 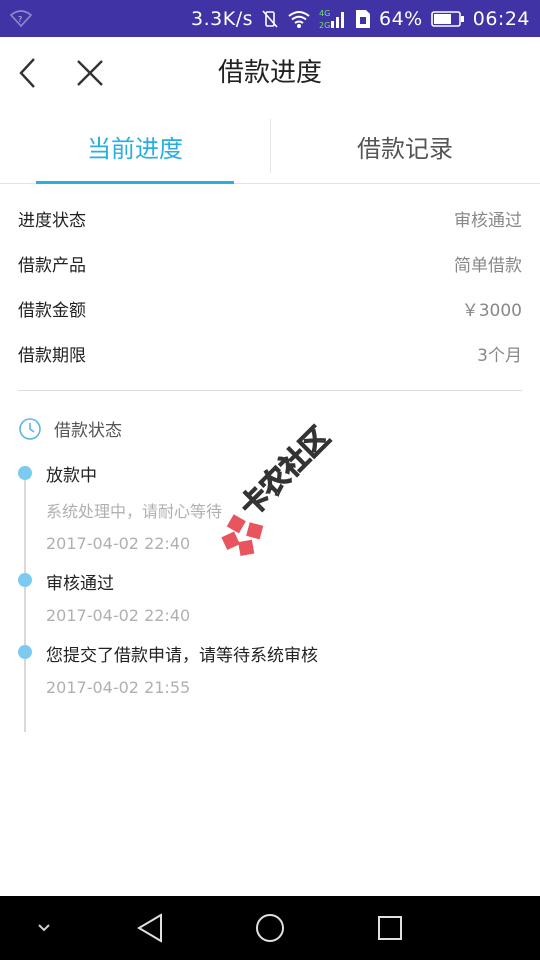 I want to click on tab-bar: 当前进度 借款记录, so click(x=270, y=146).